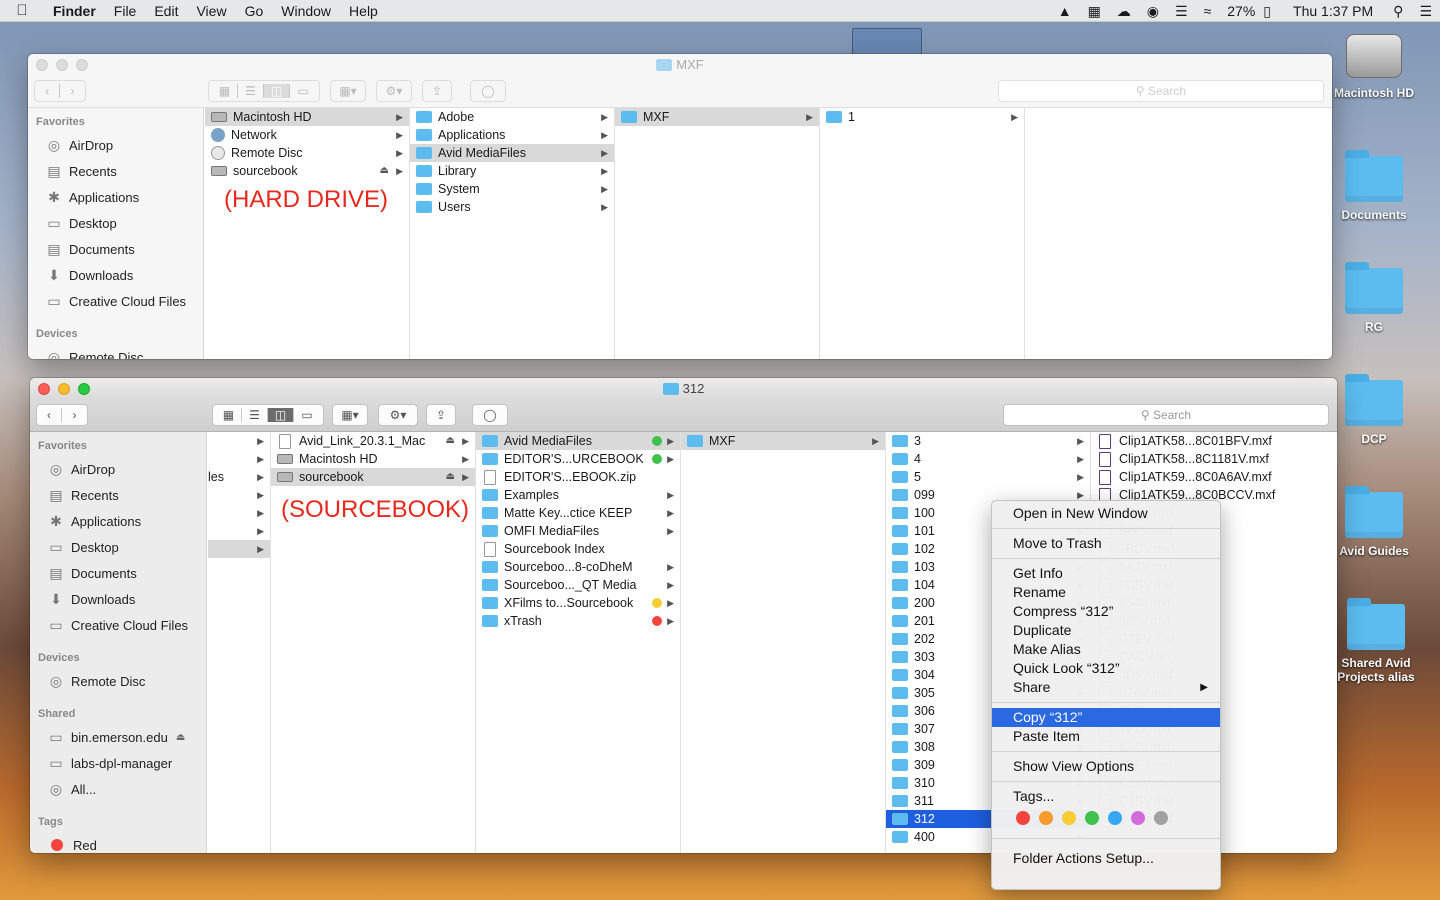  What do you see at coordinates (1106, 513) in the screenshot?
I see `menu-item-open-in-new-window: Open in New Window` at bounding box center [1106, 513].